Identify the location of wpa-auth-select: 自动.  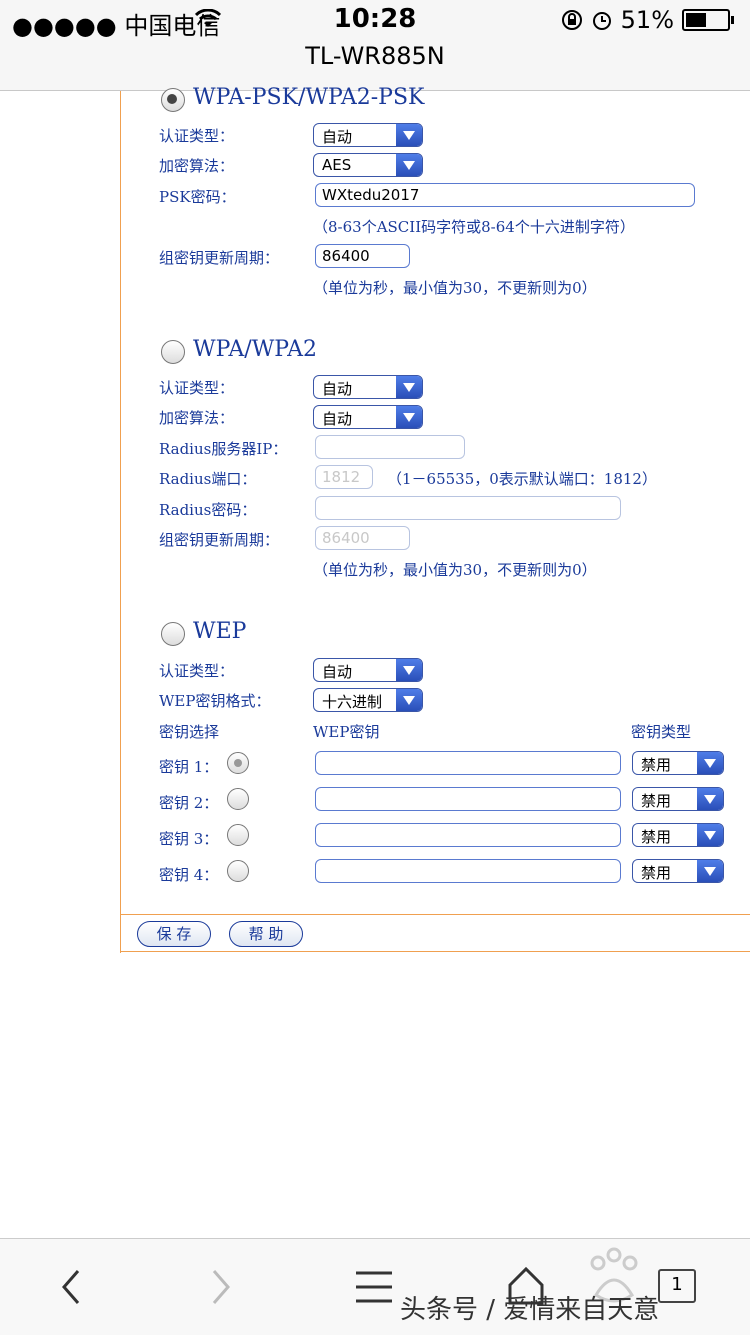
(368, 387).